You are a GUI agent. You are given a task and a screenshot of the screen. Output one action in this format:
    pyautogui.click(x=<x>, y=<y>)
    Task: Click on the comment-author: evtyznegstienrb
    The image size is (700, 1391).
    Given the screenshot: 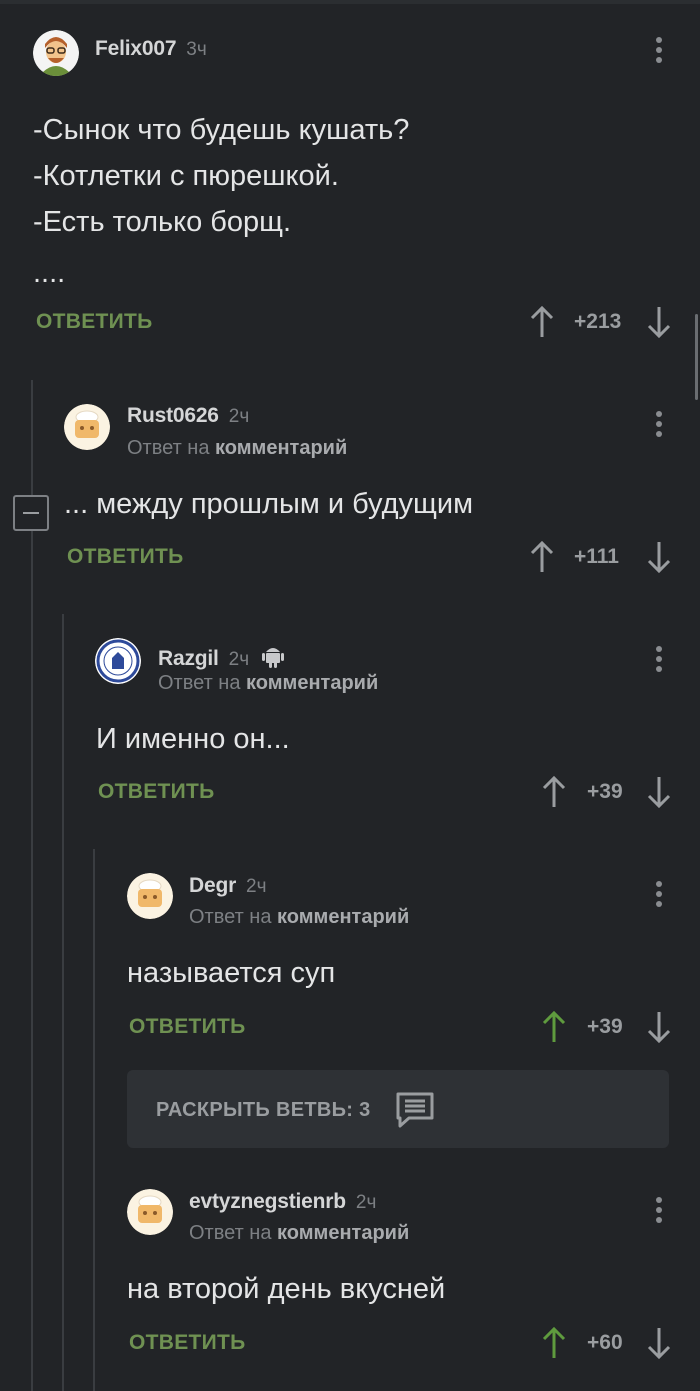 What is the action you would take?
    pyautogui.click(x=267, y=1202)
    